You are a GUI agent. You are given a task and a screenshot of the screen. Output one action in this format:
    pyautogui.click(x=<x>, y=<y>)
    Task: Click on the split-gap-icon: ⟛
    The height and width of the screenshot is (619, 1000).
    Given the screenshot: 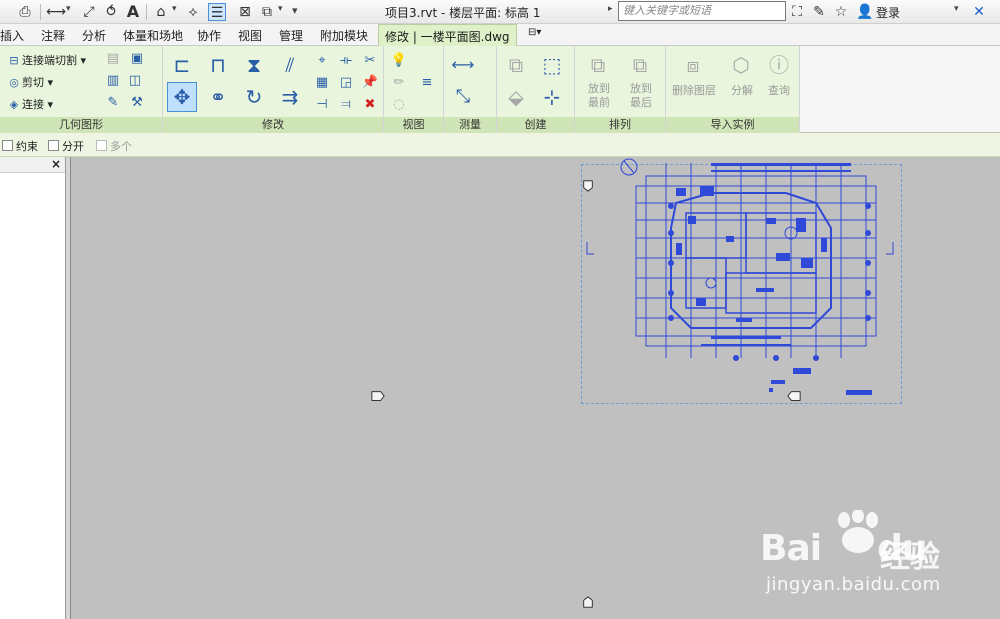 What is the action you would take?
    pyautogui.click(x=346, y=61)
    